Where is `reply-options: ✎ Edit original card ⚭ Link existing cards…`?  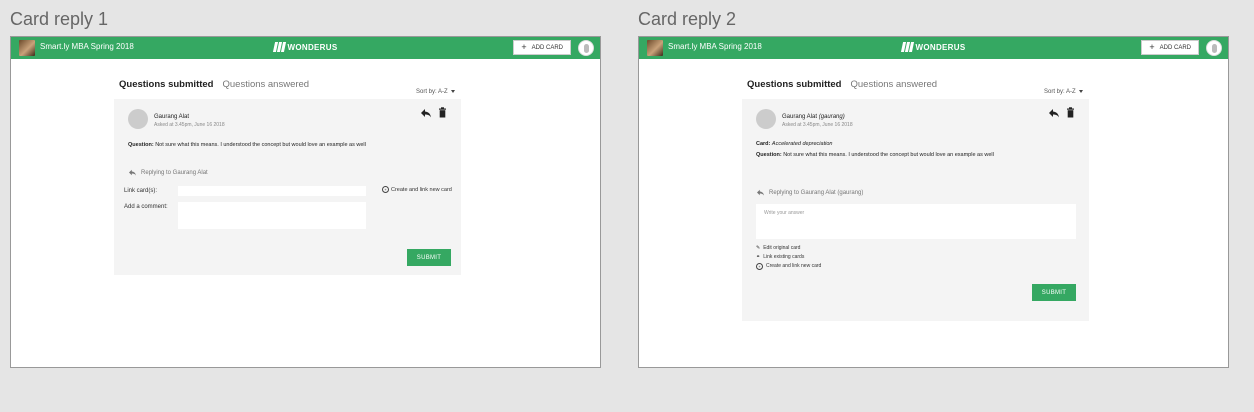 reply-options: ✎ Edit original card ⚭ Link existing cards… is located at coordinates (788, 257).